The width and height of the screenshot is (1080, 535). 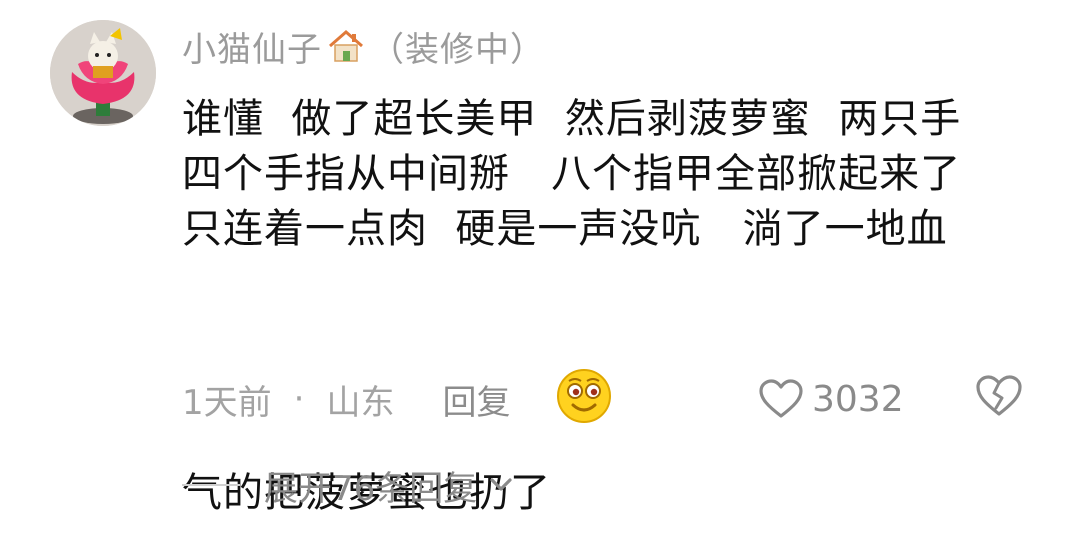 I want to click on expand-replies-button: 展开76条回复, so click(x=349, y=485).